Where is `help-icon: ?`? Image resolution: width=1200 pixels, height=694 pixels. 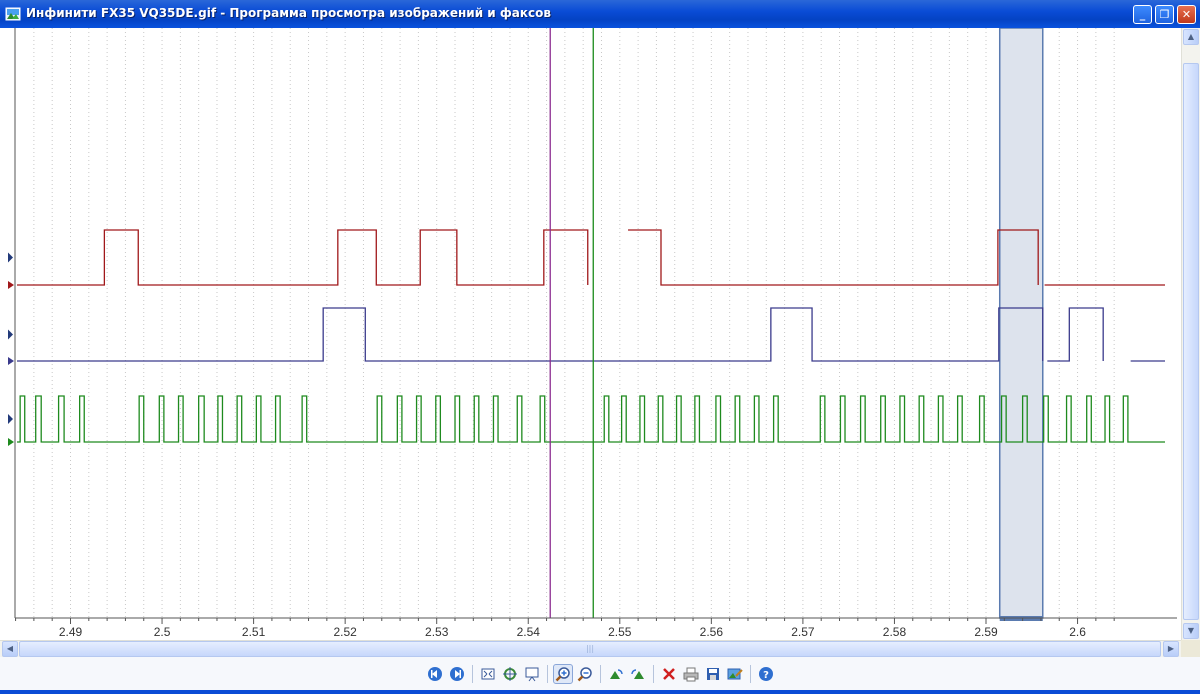
help-icon: ? is located at coordinates (766, 674).